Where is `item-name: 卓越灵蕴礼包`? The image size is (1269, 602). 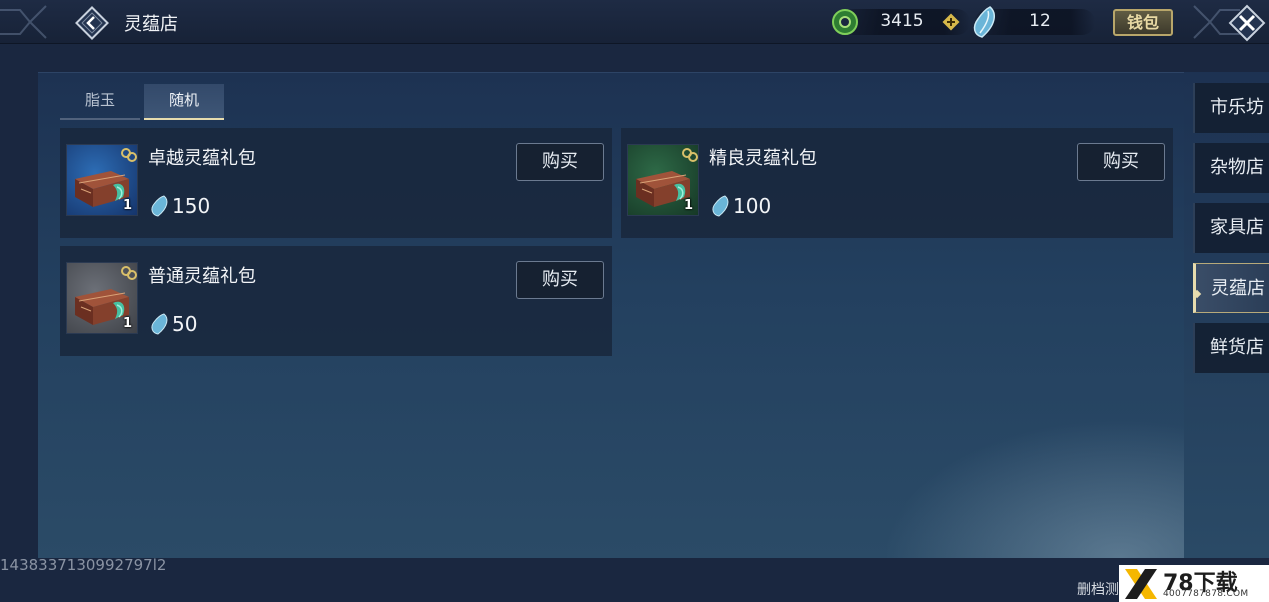 item-name: 卓越灵蕴礼包 is located at coordinates (202, 158).